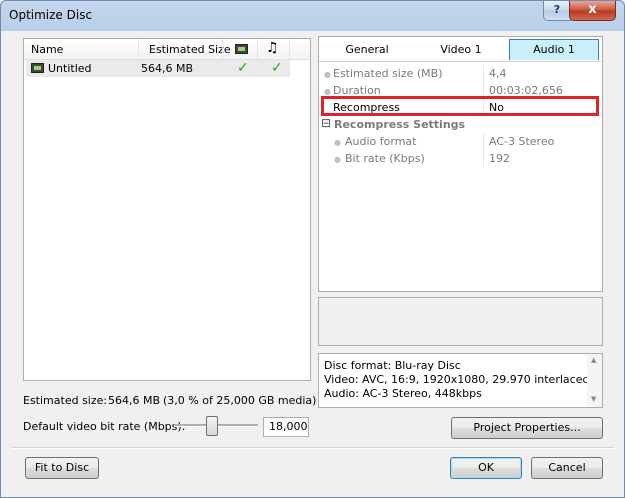  I want to click on property-label: Estimated size (MB), so click(388, 73).